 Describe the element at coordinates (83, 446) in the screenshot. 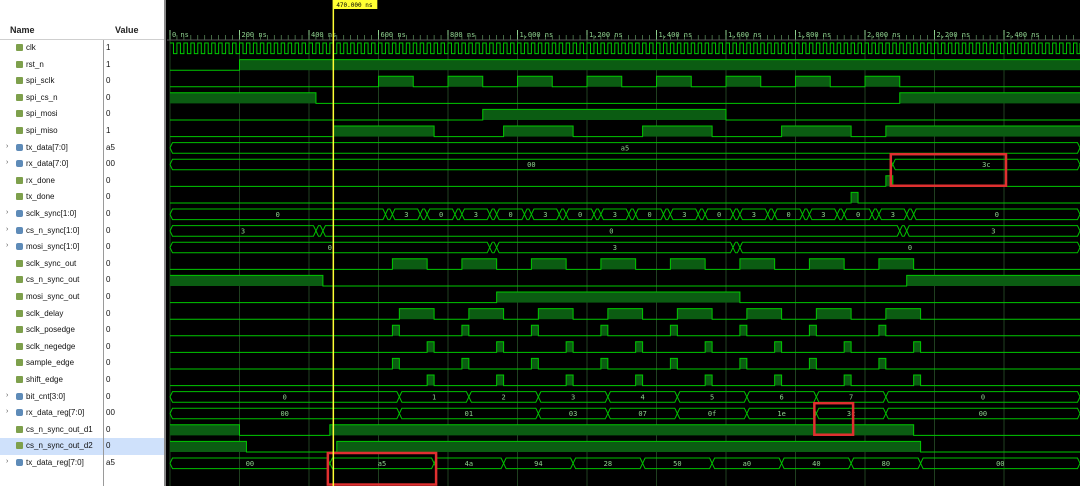

I see `signal-row-cs-n-sync-out-d2: cs_n_sync_out_d2 0` at that location.